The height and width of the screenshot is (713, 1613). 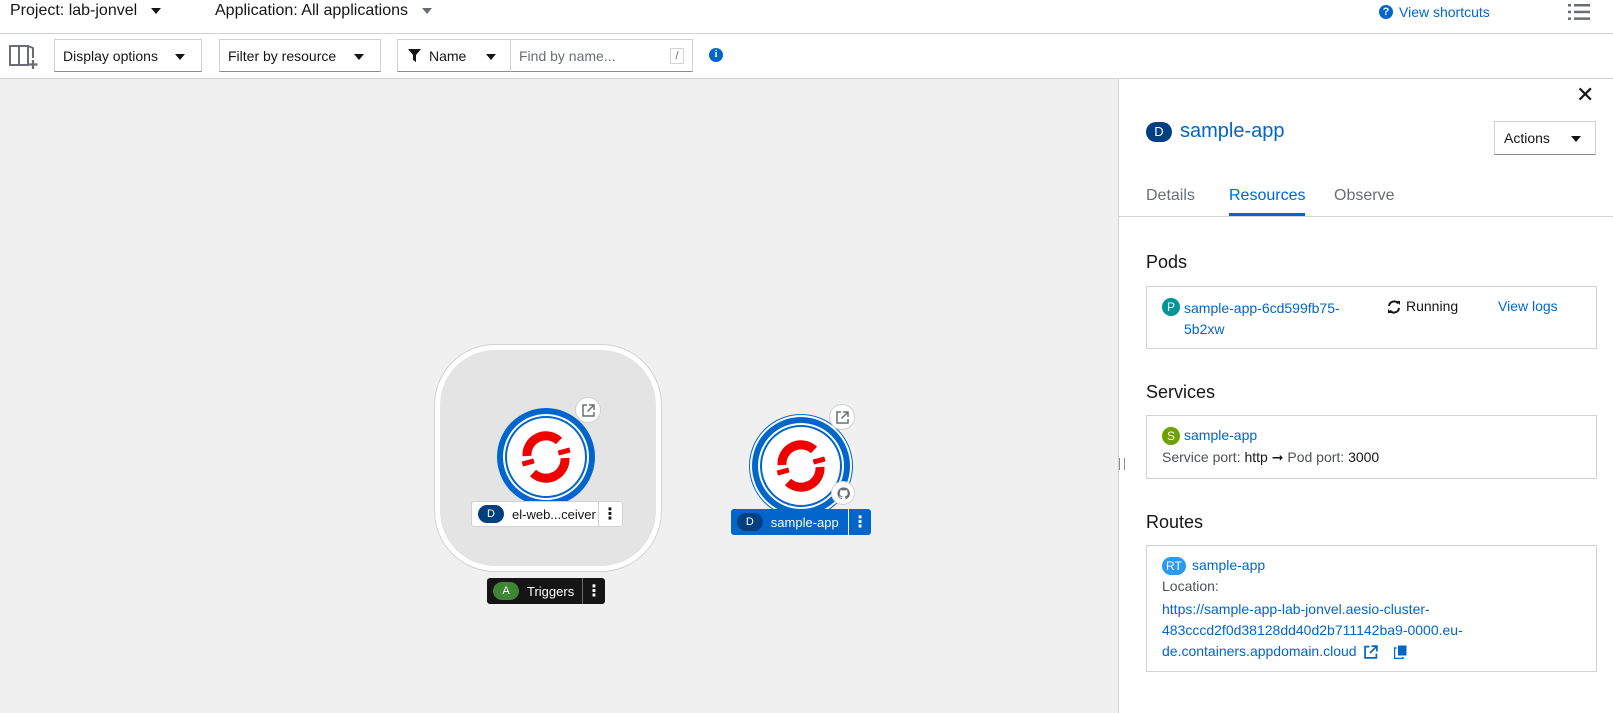 I want to click on find-by-name-input, so click(x=586, y=55).